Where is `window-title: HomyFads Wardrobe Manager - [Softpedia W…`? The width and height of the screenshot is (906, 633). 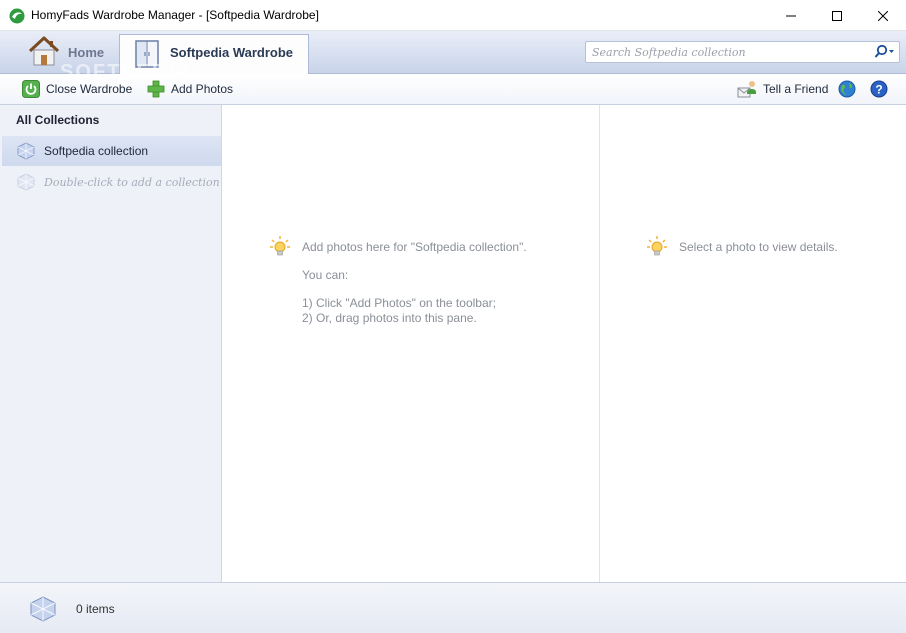 window-title: HomyFads Wardrobe Manager - [Softpedia W… is located at coordinates (175, 15).